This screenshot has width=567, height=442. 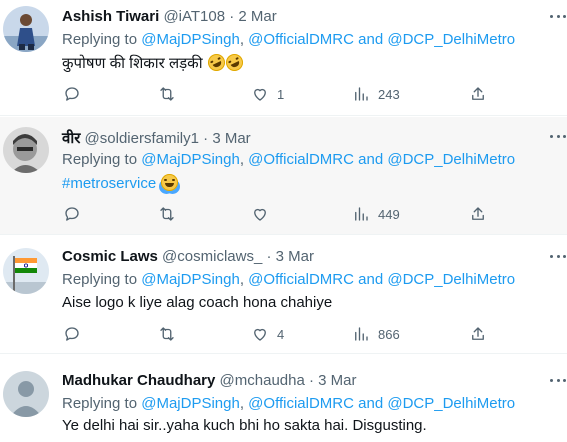 What do you see at coordinates (138, 380) in the screenshot?
I see `author-name: Madhukar Chaudhary` at bounding box center [138, 380].